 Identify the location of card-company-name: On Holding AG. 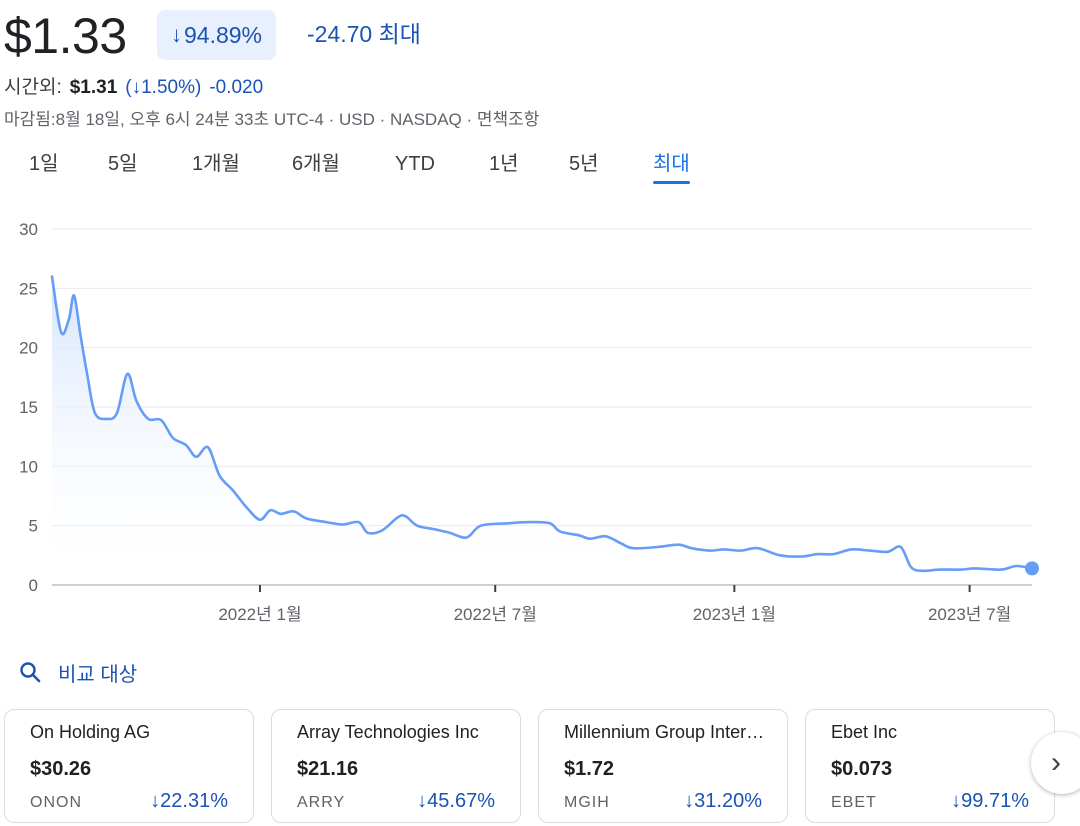
(90, 732).